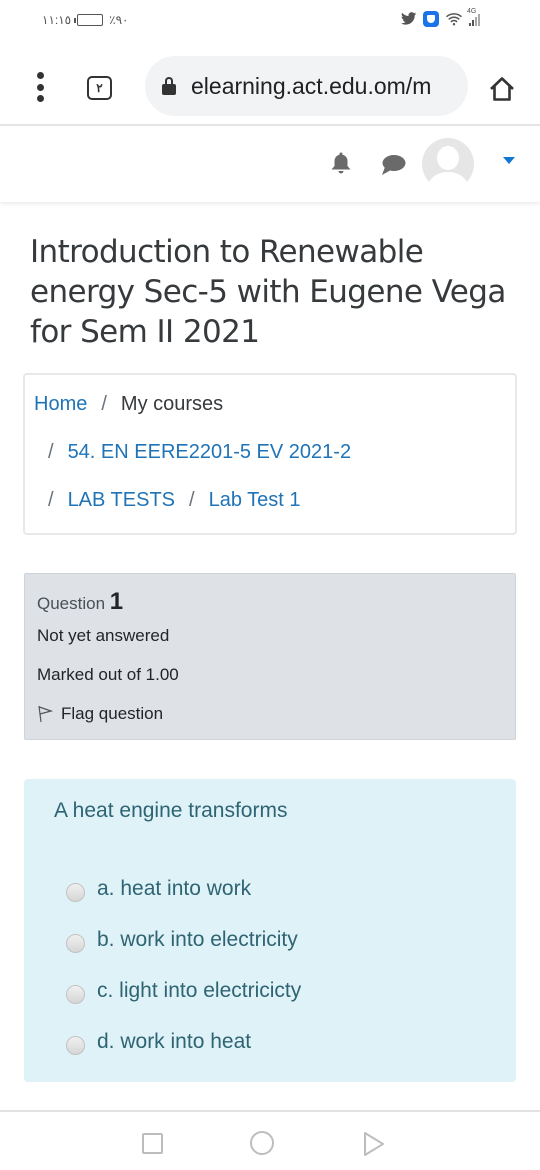 The image size is (540, 1170). Describe the element at coordinates (199, 990) in the screenshot. I see `answer-label: c. light into electricicty` at that location.